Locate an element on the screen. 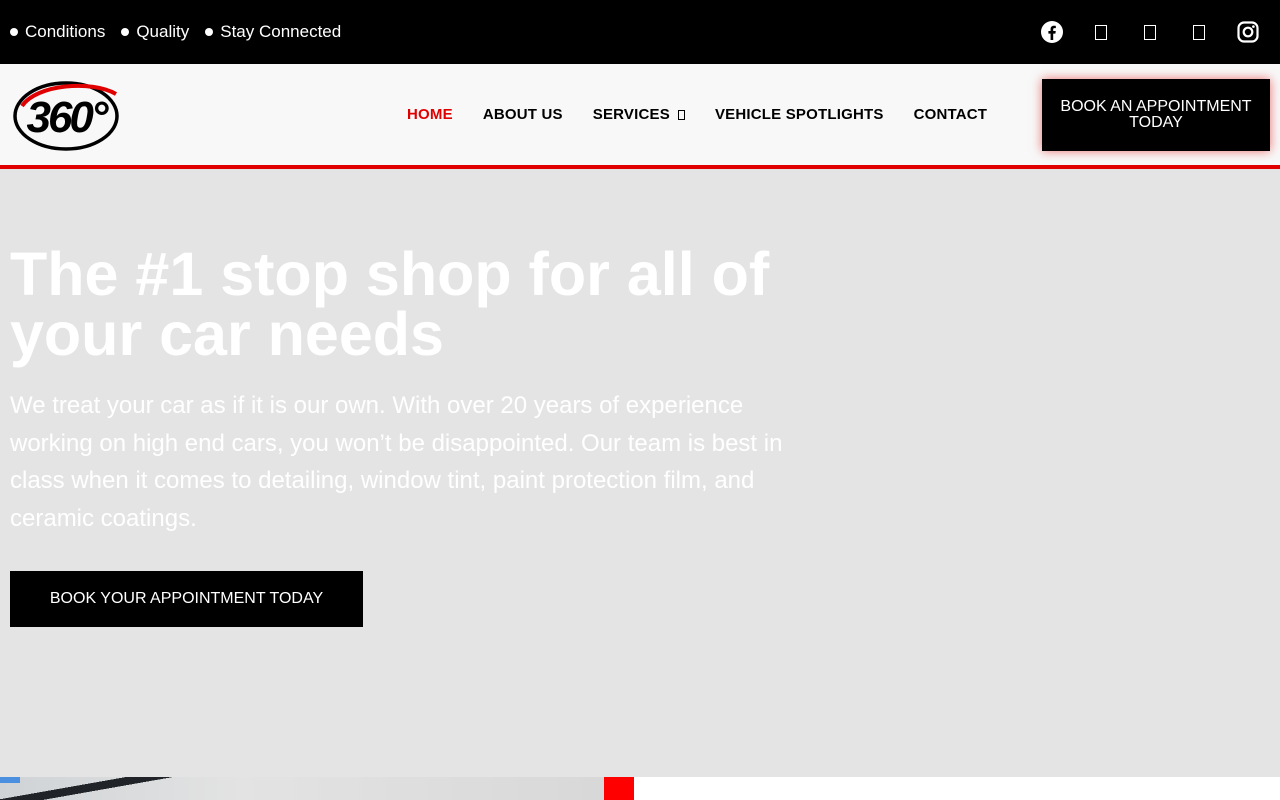  topbar-link-label: Stay Connected is located at coordinates (281, 31).